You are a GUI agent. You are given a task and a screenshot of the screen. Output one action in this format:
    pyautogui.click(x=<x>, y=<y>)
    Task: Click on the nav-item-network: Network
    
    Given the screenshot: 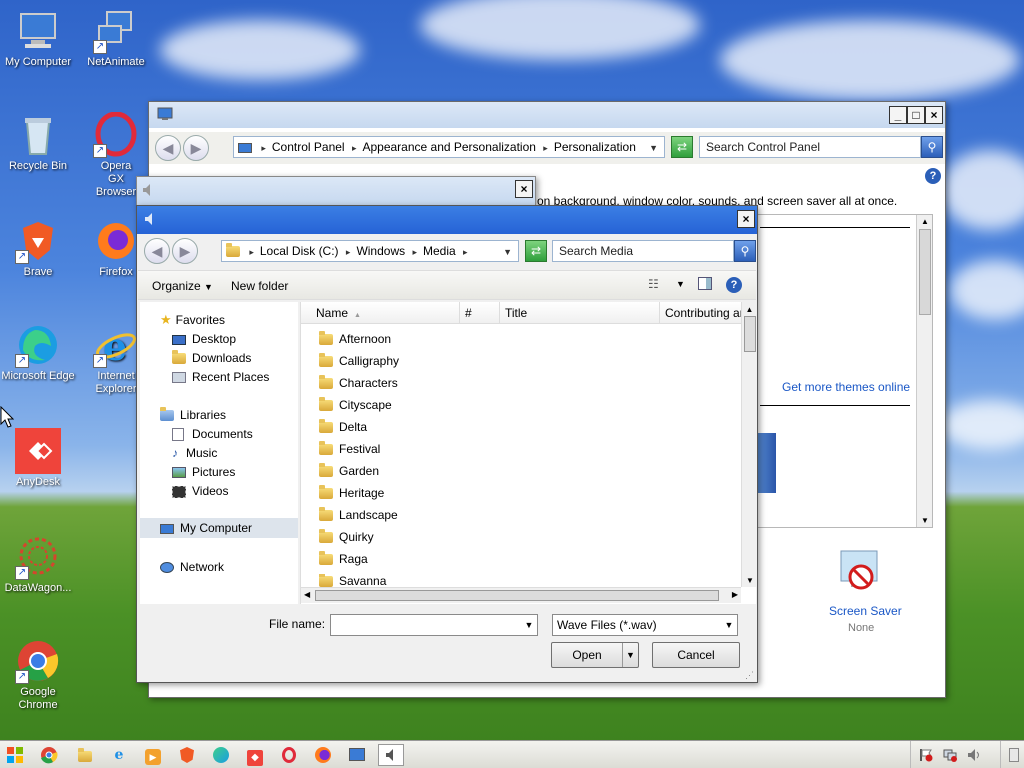 What is the action you would take?
    pyautogui.click(x=192, y=567)
    